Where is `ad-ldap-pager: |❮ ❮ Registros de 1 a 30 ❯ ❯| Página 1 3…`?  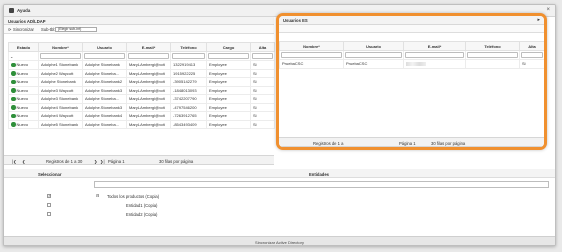 ad-ldap-pager: |❮ ❮ Registros de 1 a 30 ❯ ❯| Página 1 3… is located at coordinates (139, 160).